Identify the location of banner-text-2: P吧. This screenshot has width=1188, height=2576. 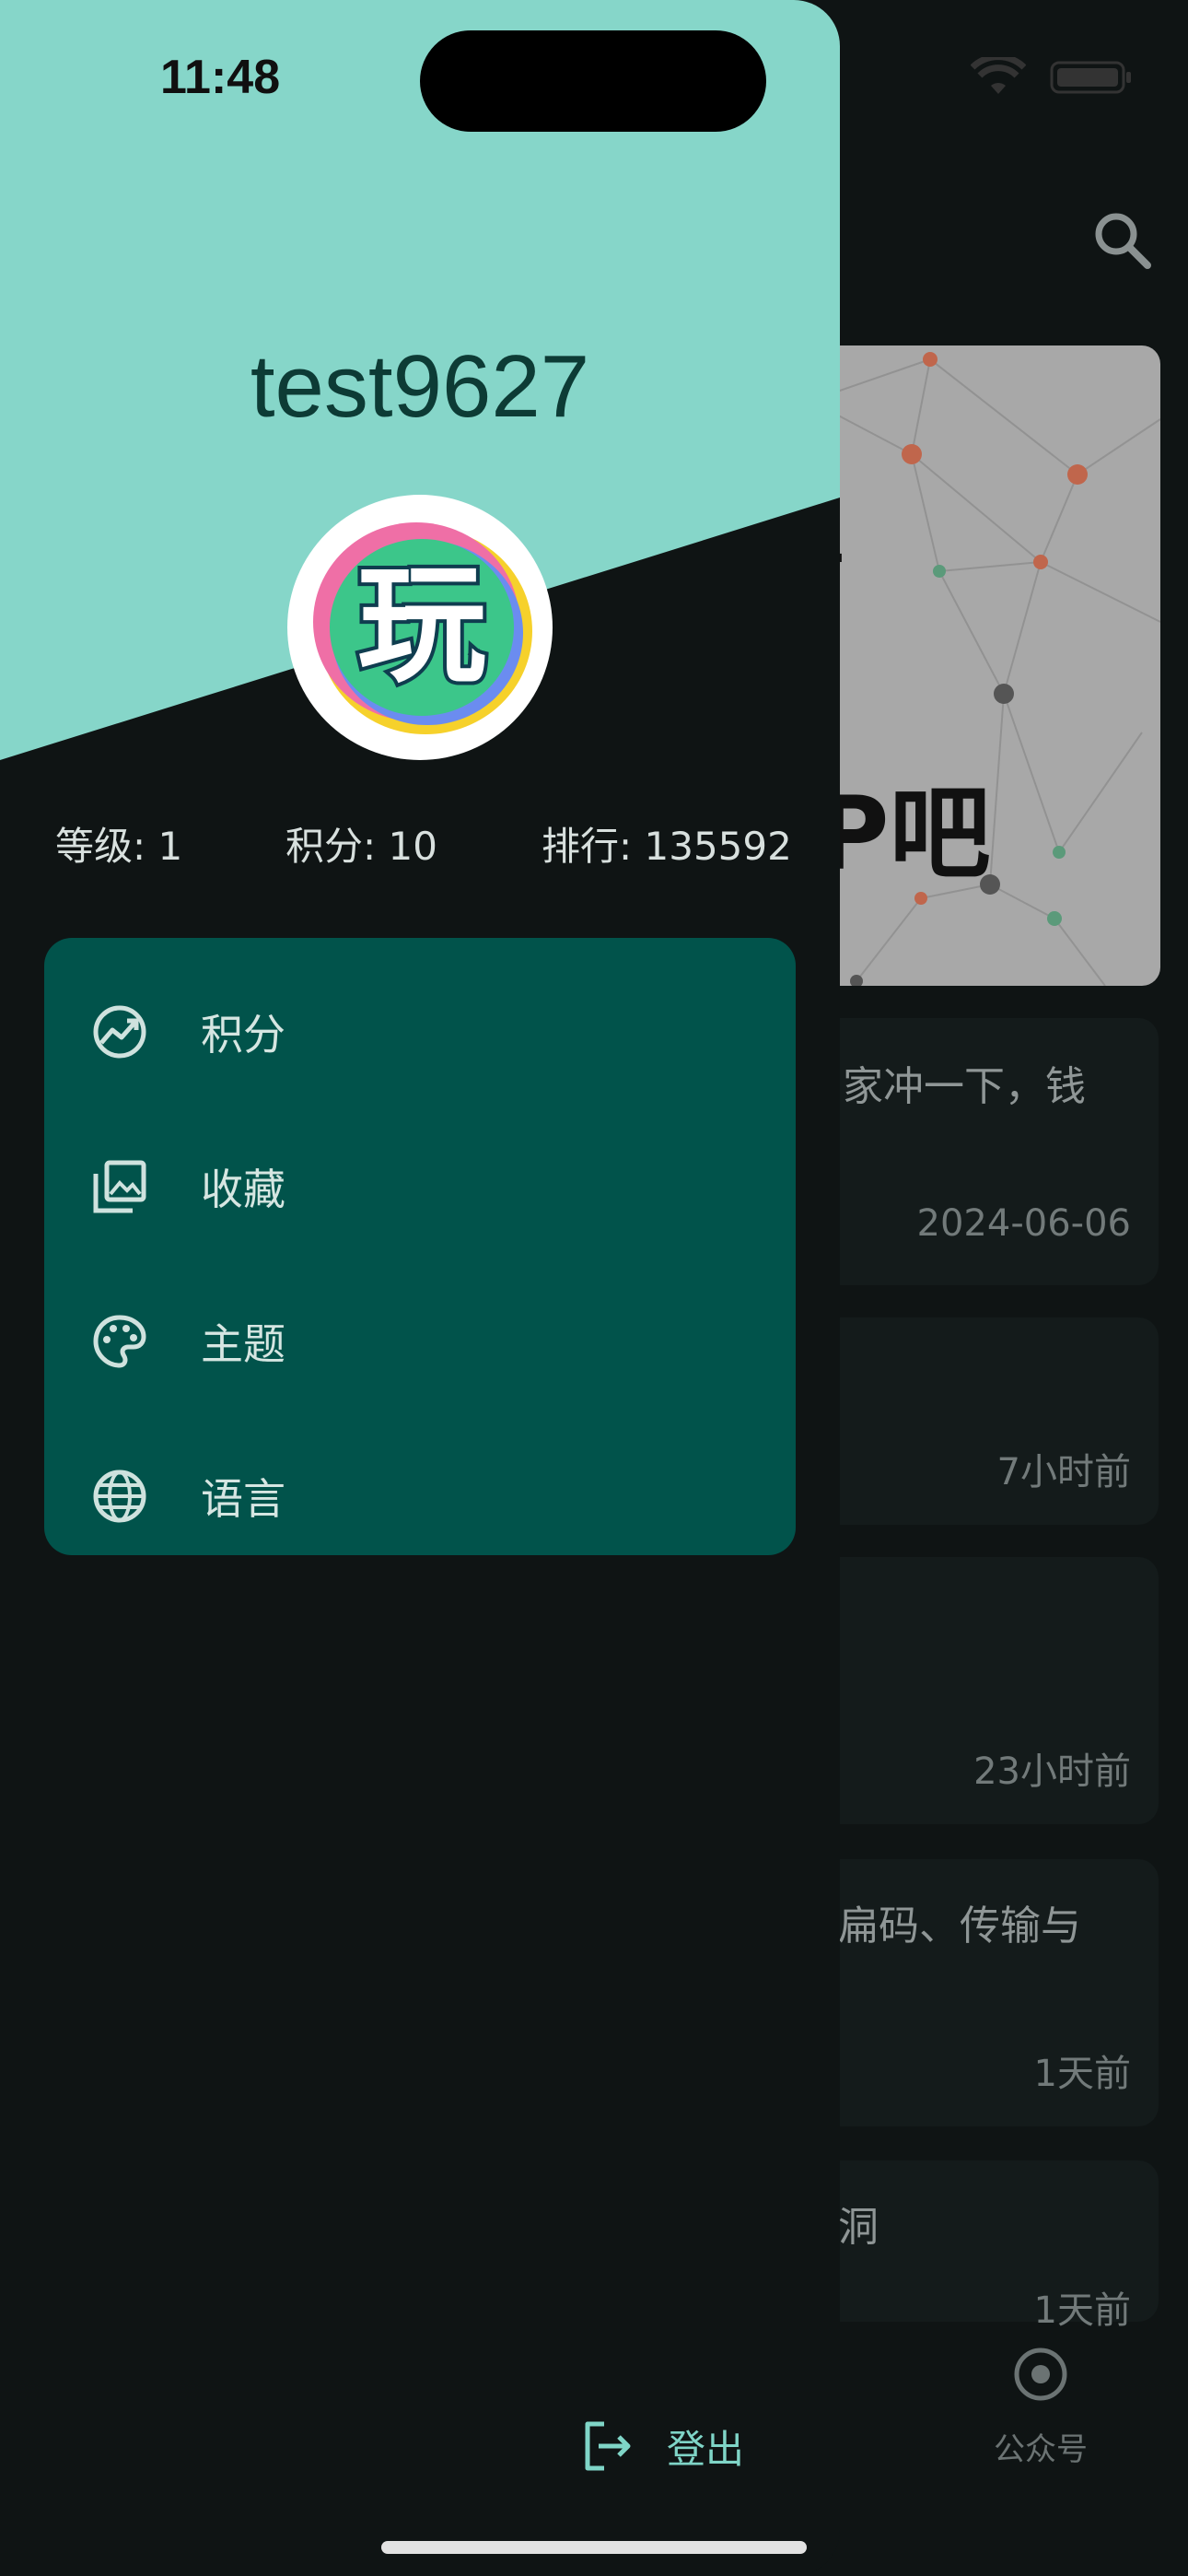
(903, 834).